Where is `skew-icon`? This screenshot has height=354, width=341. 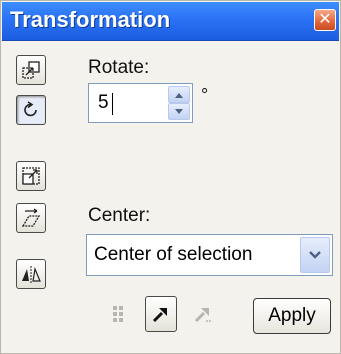 skew-icon is located at coordinates (31, 217).